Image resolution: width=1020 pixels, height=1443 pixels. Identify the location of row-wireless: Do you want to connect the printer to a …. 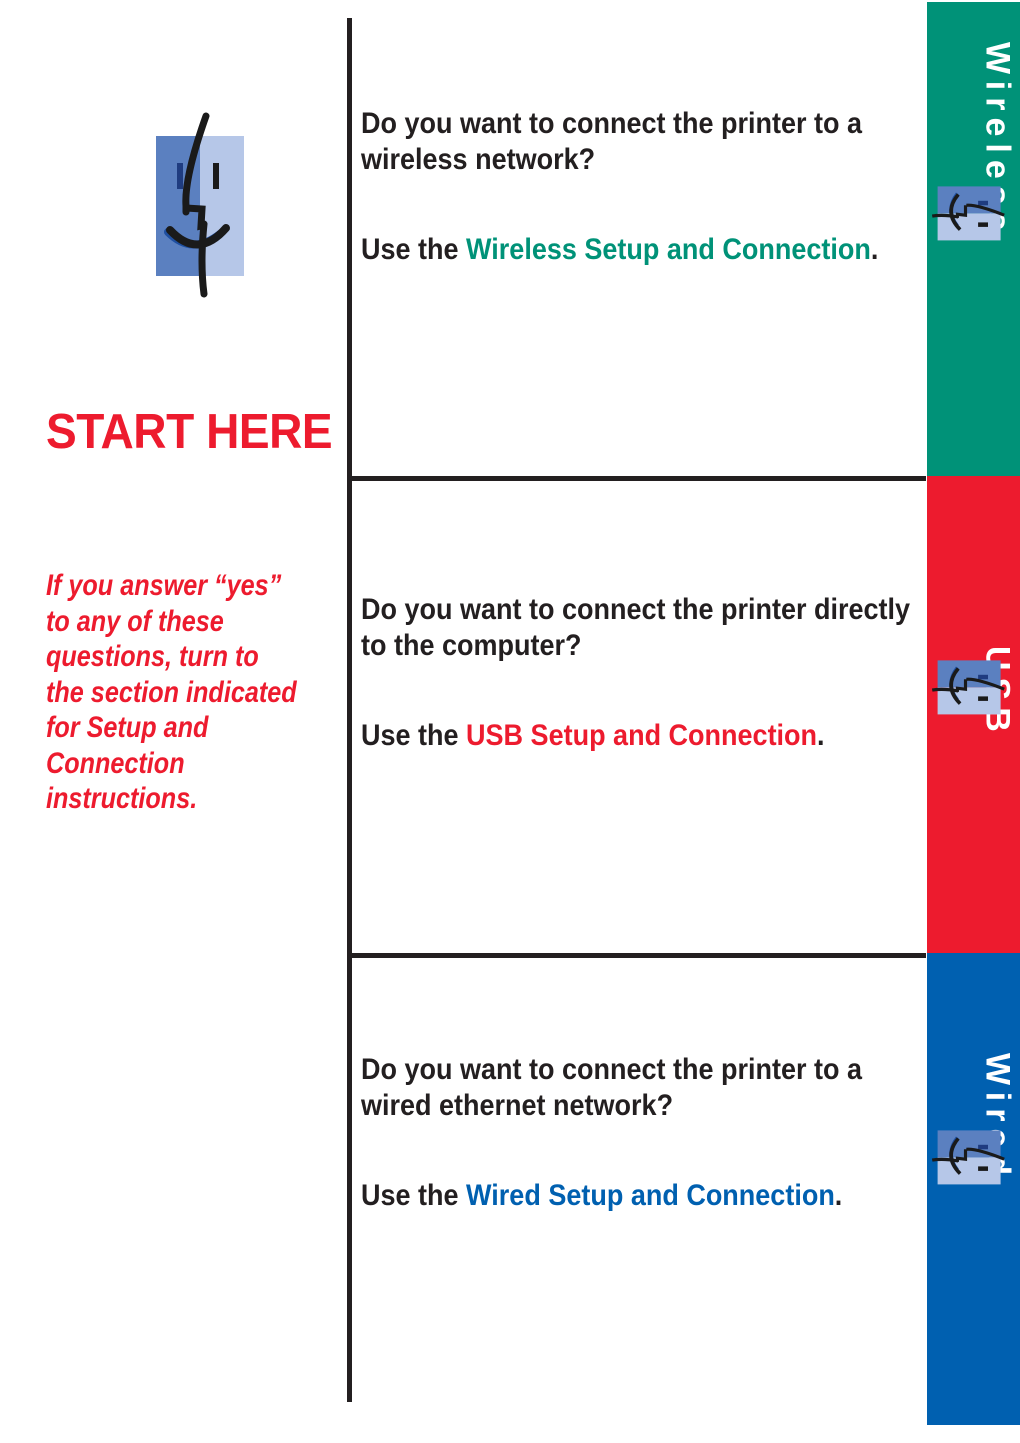
(641, 187).